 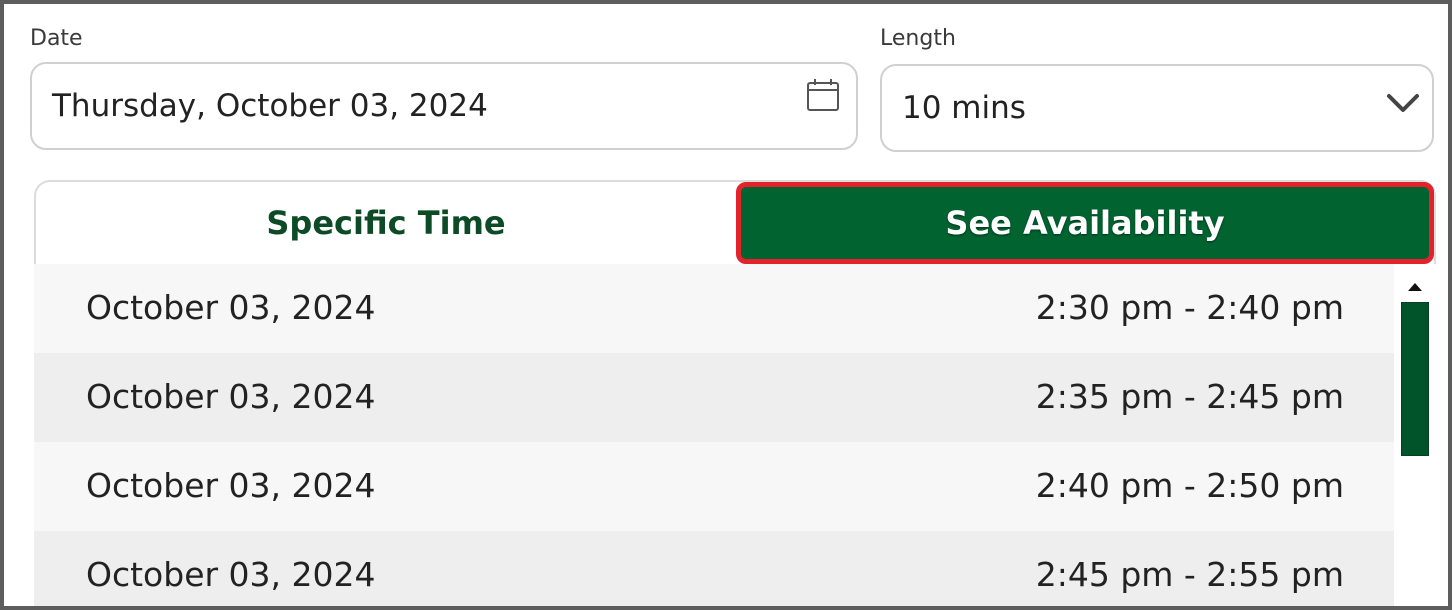 I want to click on view-tabs: Specific Time See Availability, so click(x=735, y=222).